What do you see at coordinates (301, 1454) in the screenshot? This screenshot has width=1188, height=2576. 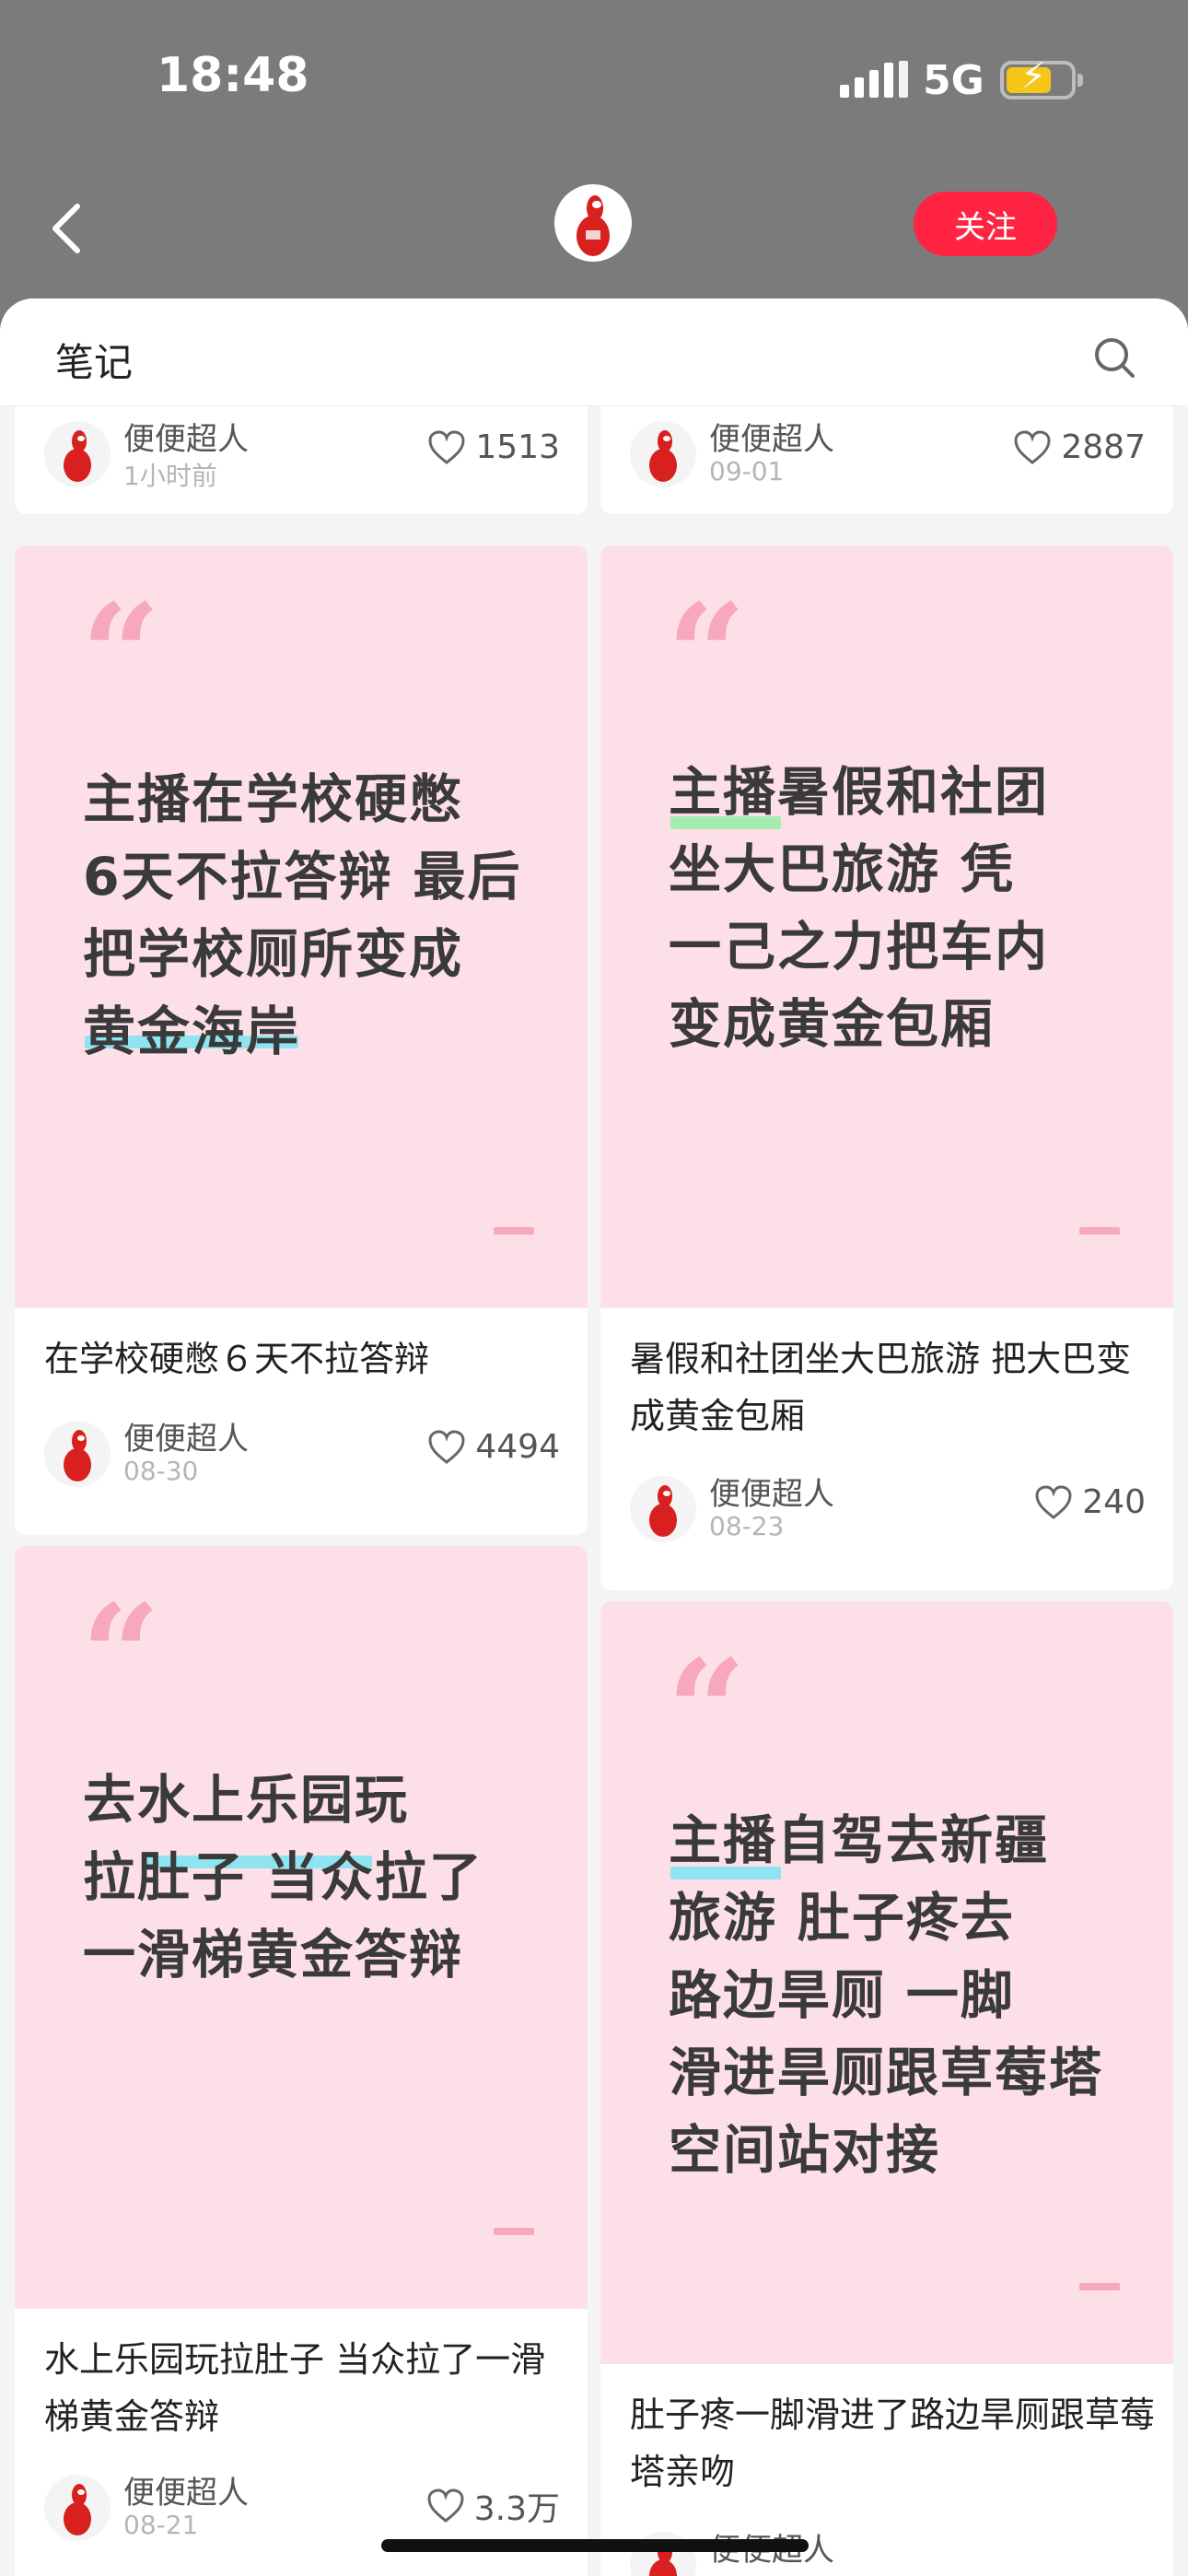 I see `author-row: 便便超人 08-30 4494` at bounding box center [301, 1454].